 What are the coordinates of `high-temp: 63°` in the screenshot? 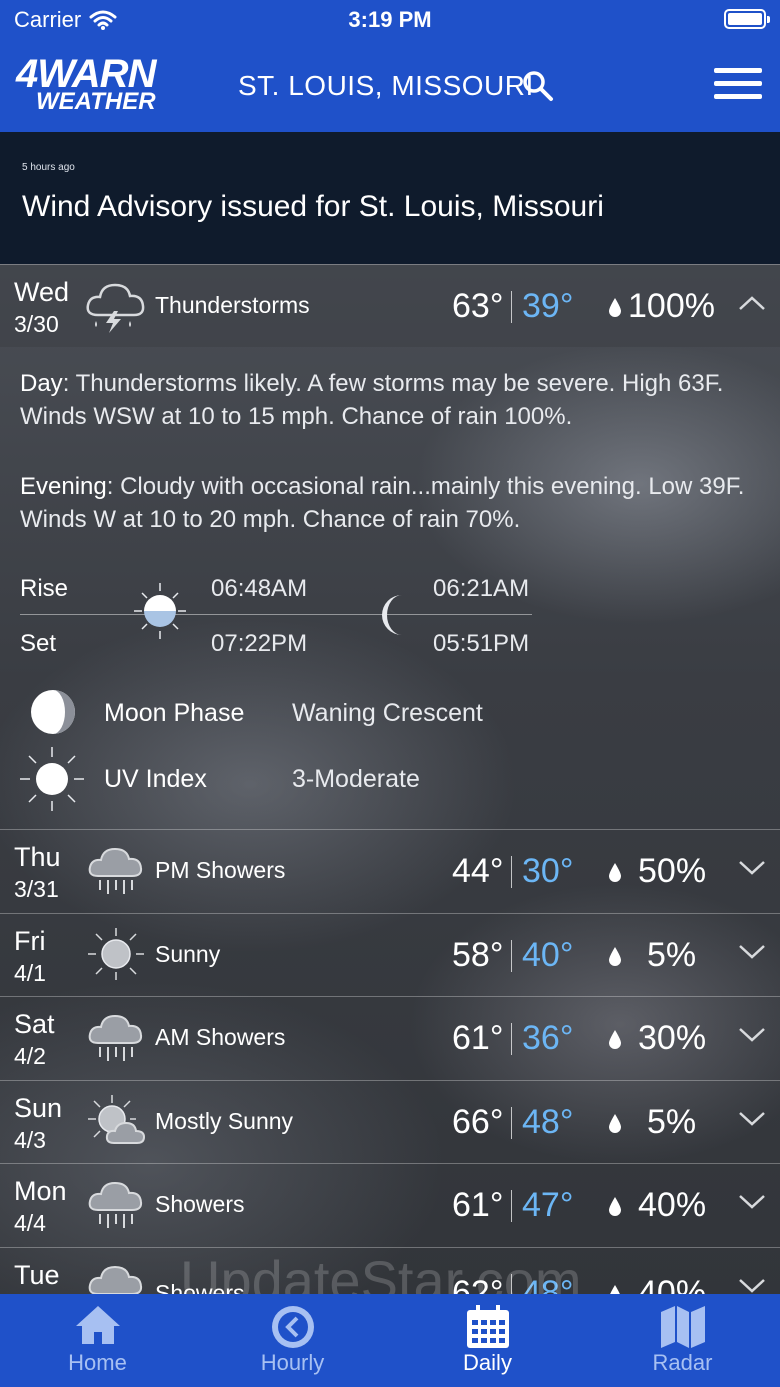 It's located at (478, 306).